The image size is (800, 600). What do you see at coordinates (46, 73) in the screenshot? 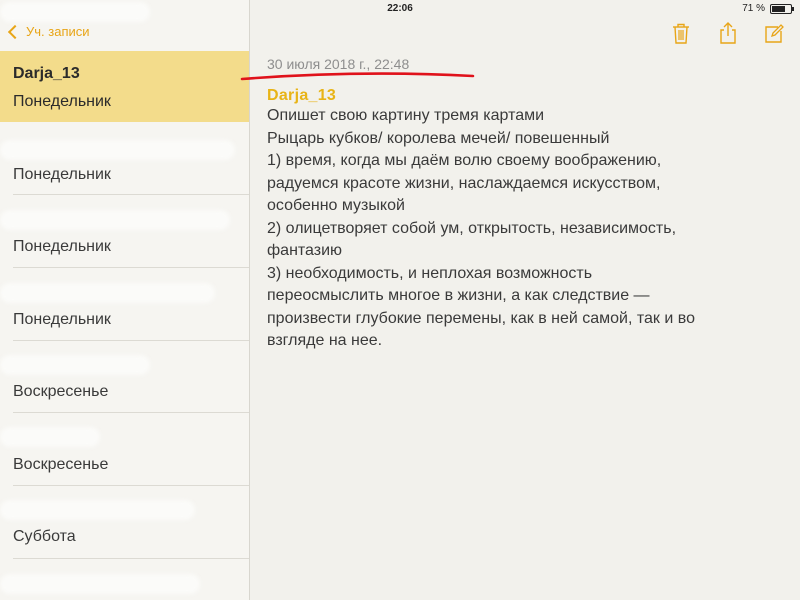
I see `note-item-title: Darja_13` at bounding box center [46, 73].